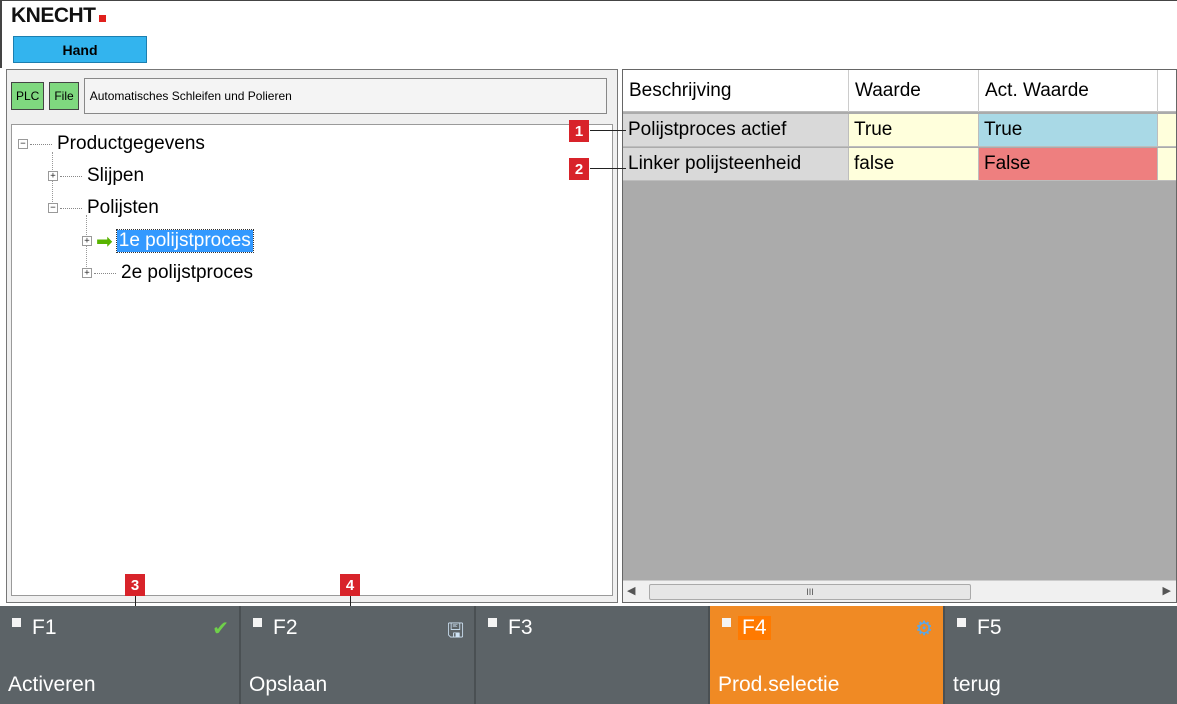  I want to click on callout-4: 4, so click(350, 585).